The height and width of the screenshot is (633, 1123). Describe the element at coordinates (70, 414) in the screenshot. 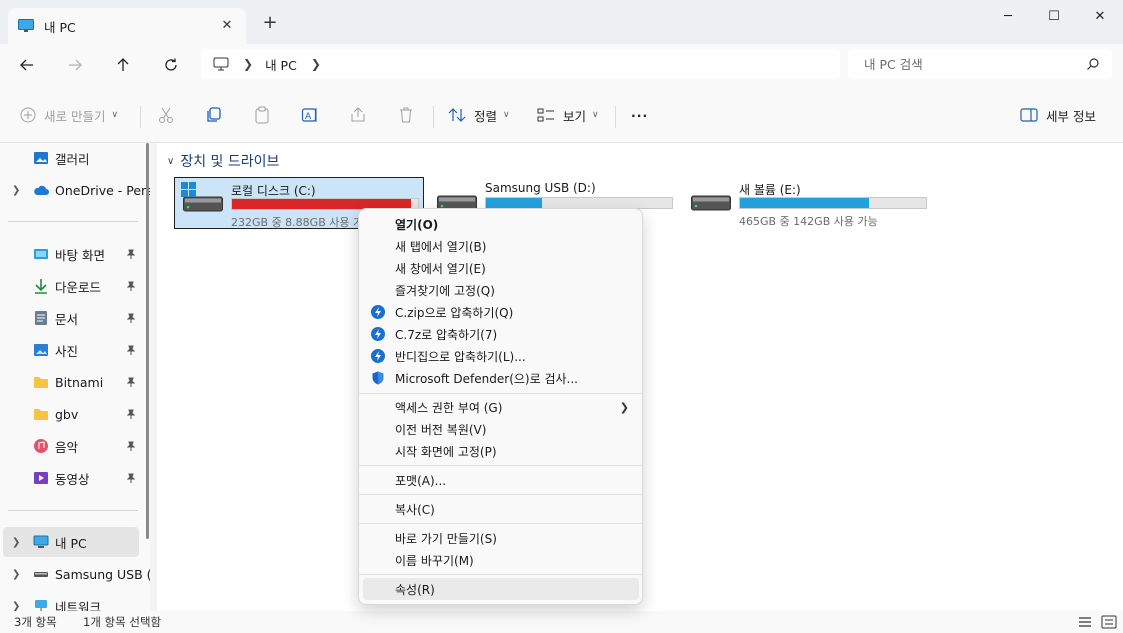

I see `sidebar-item-gbv: gbv` at that location.